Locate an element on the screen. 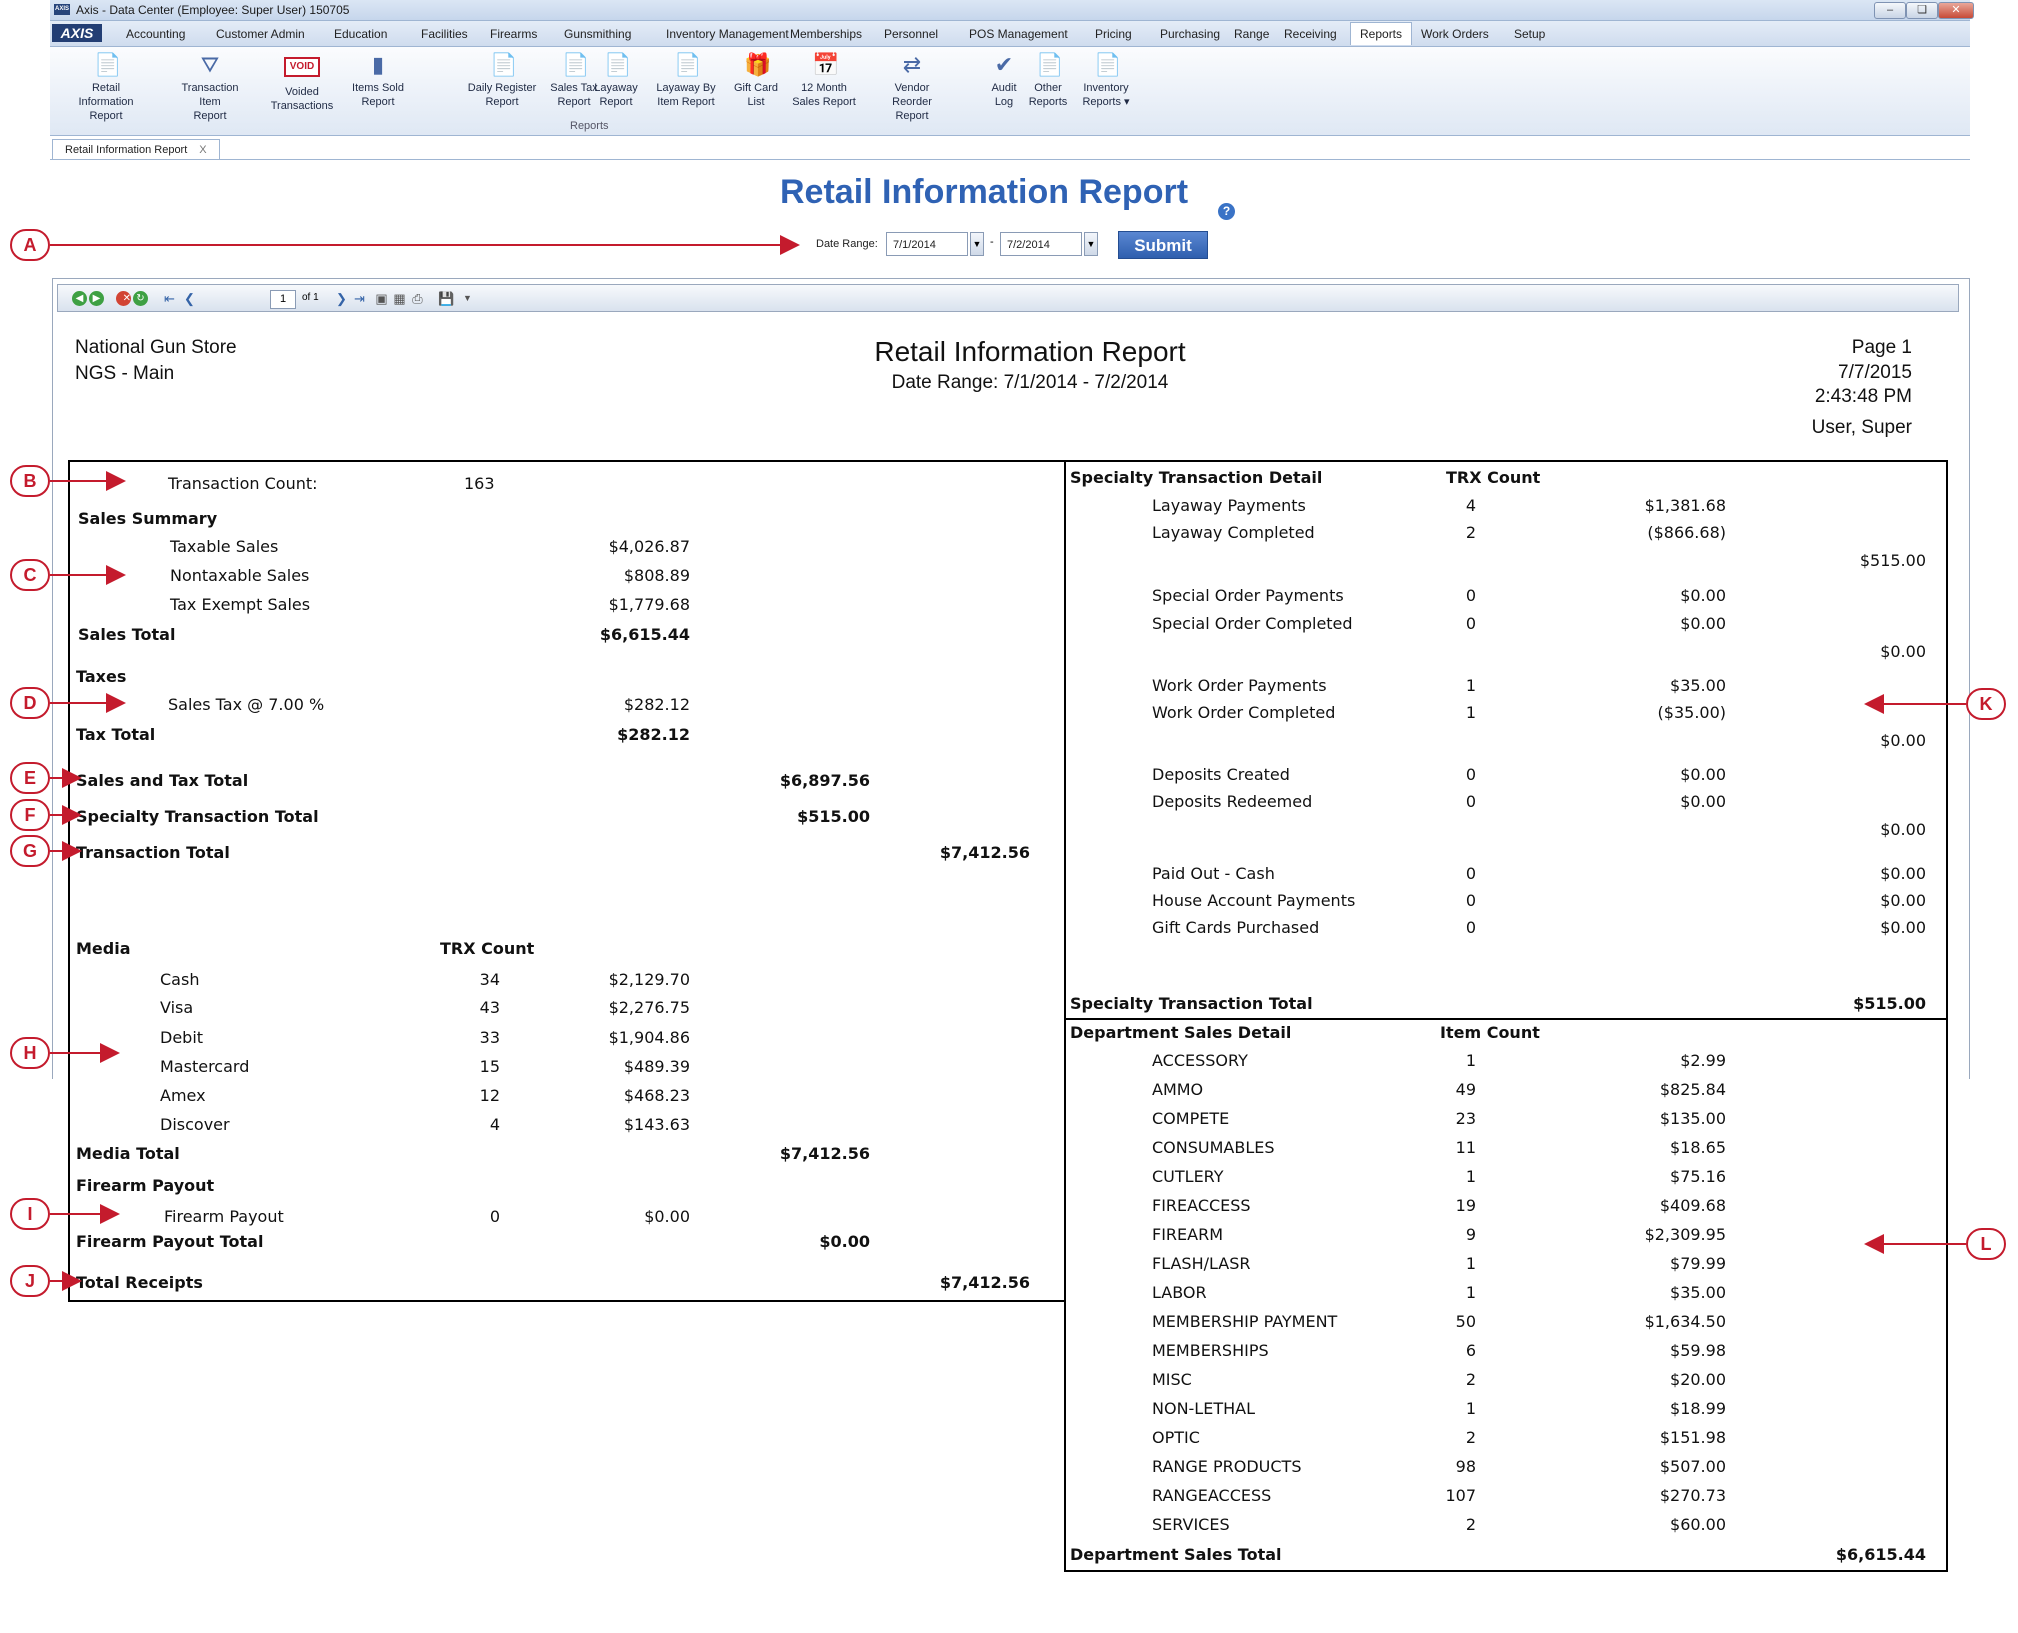 The height and width of the screenshot is (1633, 2018). callout-k: K is located at coordinates (1986, 704).